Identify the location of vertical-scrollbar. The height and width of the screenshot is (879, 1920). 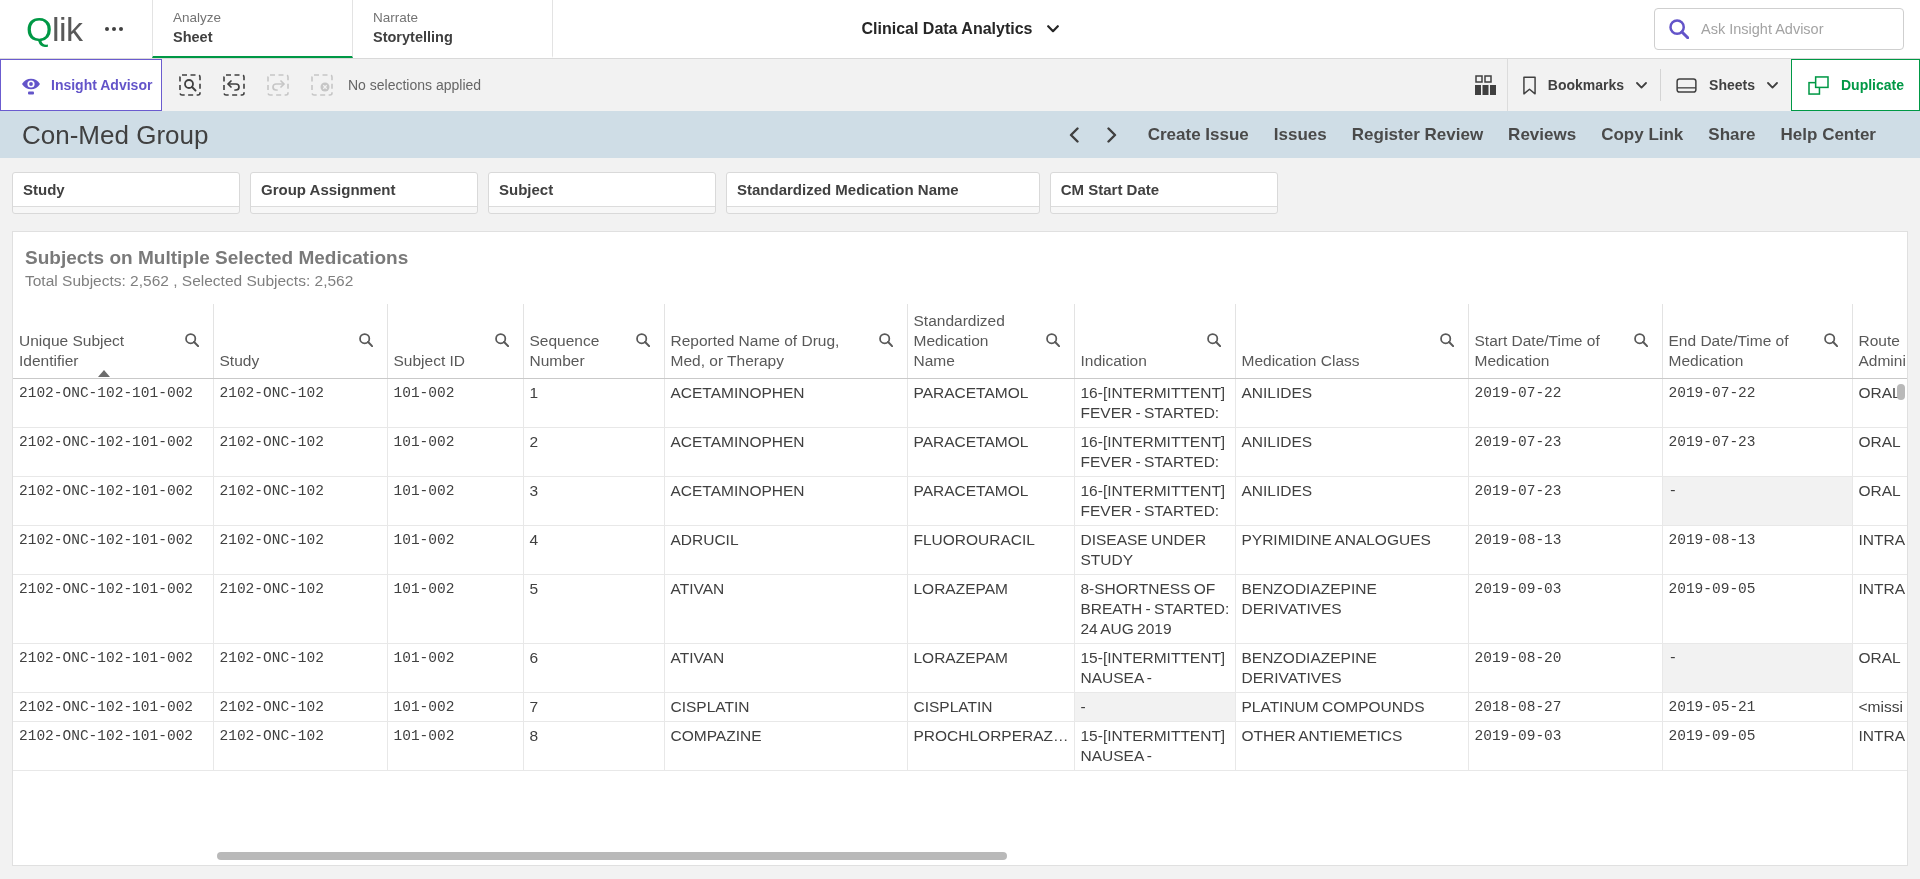
(1901, 392).